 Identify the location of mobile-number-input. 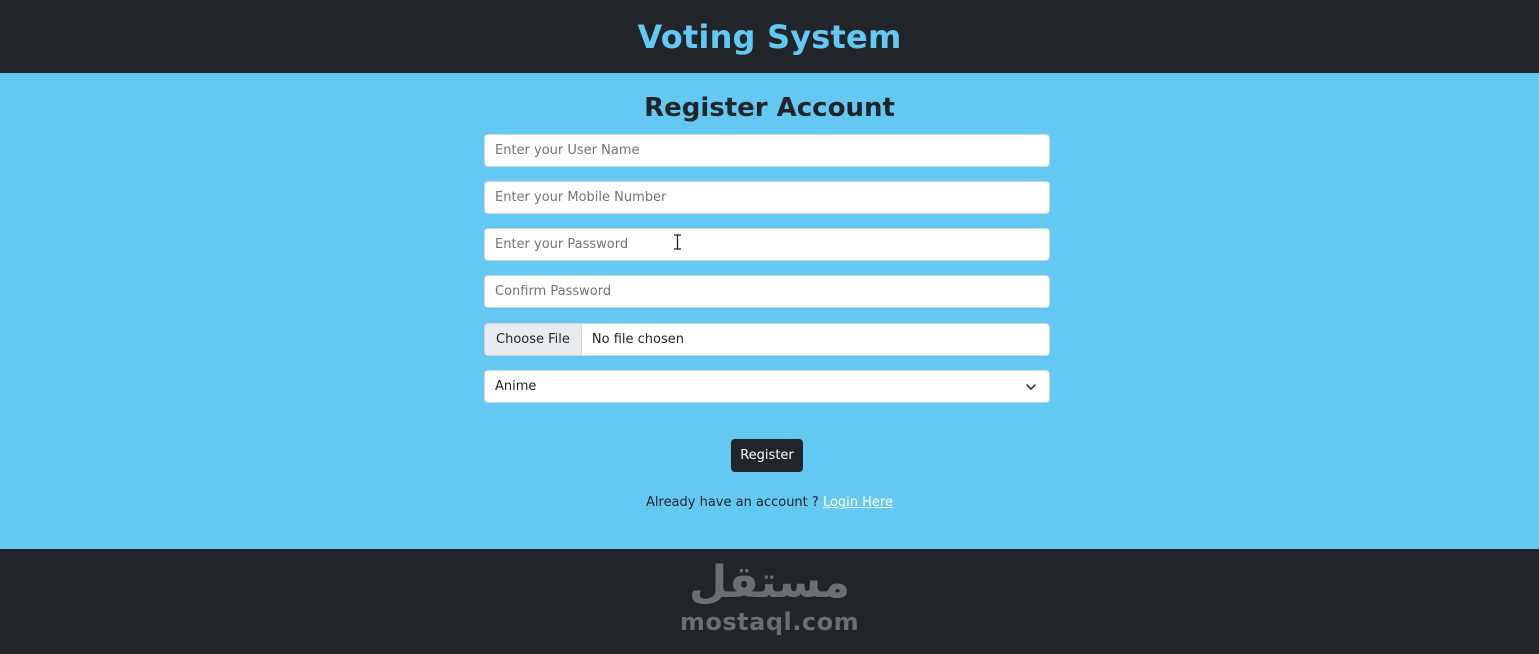
(767, 197).